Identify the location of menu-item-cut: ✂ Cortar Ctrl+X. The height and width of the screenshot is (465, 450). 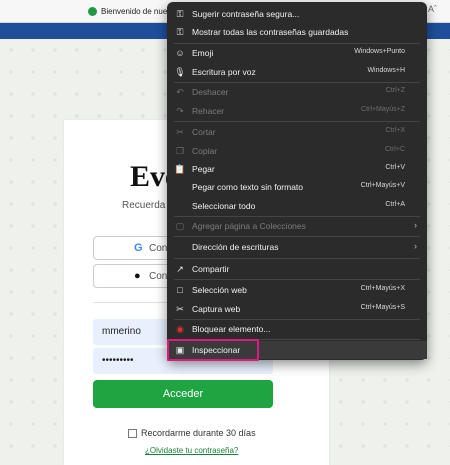
(297, 132).